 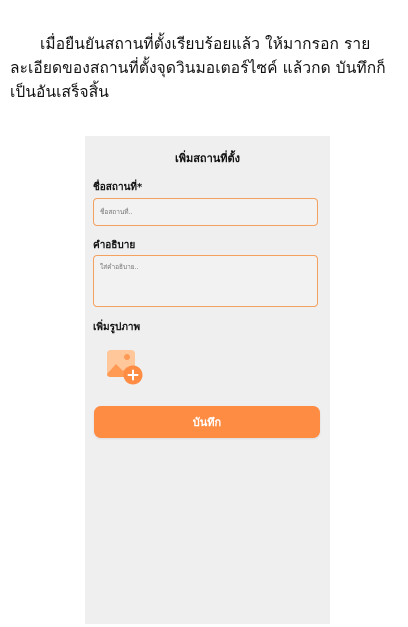 I want to click on add-image-button, so click(x=124, y=368).